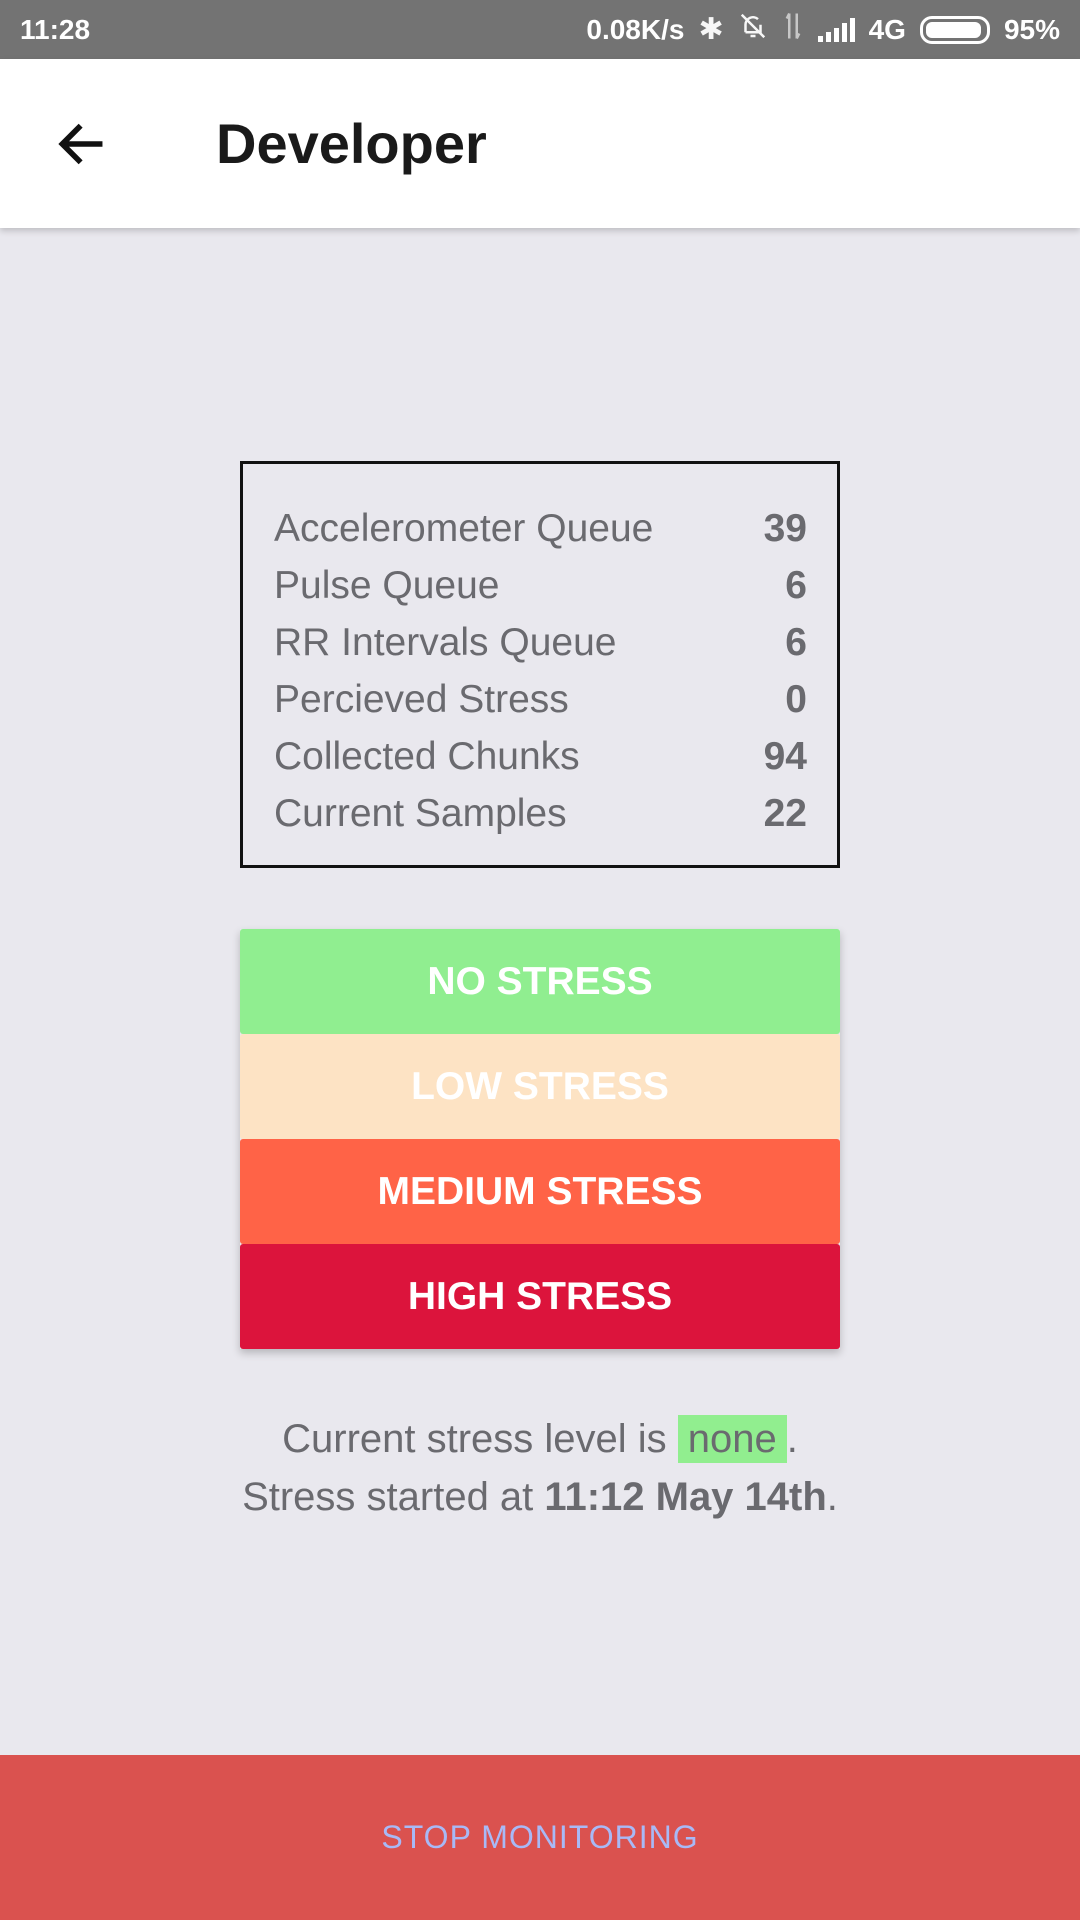 This screenshot has height=1920, width=1080. I want to click on stat-label: Collected Chunks, so click(427, 756).